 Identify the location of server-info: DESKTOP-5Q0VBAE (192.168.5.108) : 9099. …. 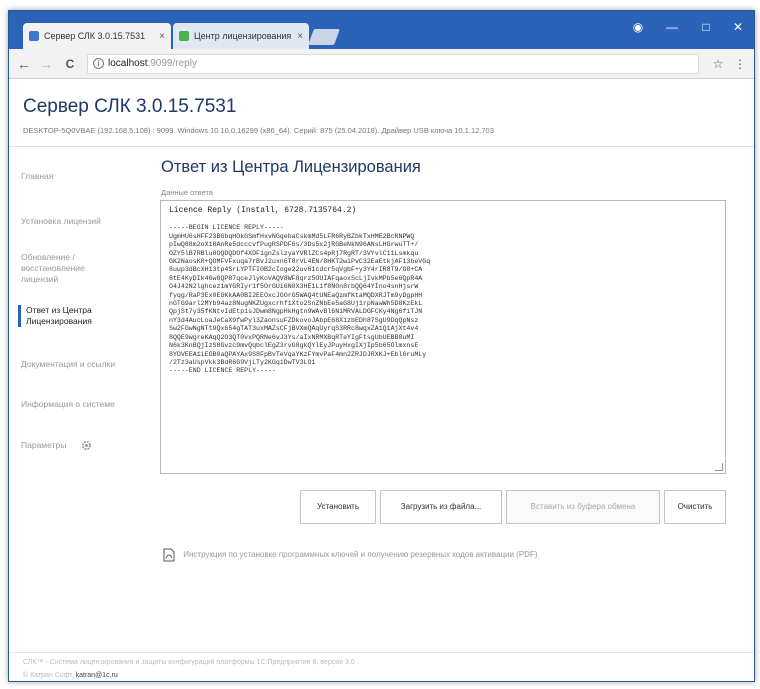
(258, 130).